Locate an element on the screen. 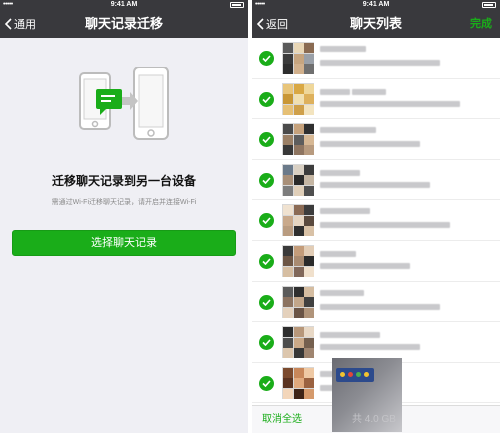  page-title: 聊天记录迁移 is located at coordinates (123, 23).